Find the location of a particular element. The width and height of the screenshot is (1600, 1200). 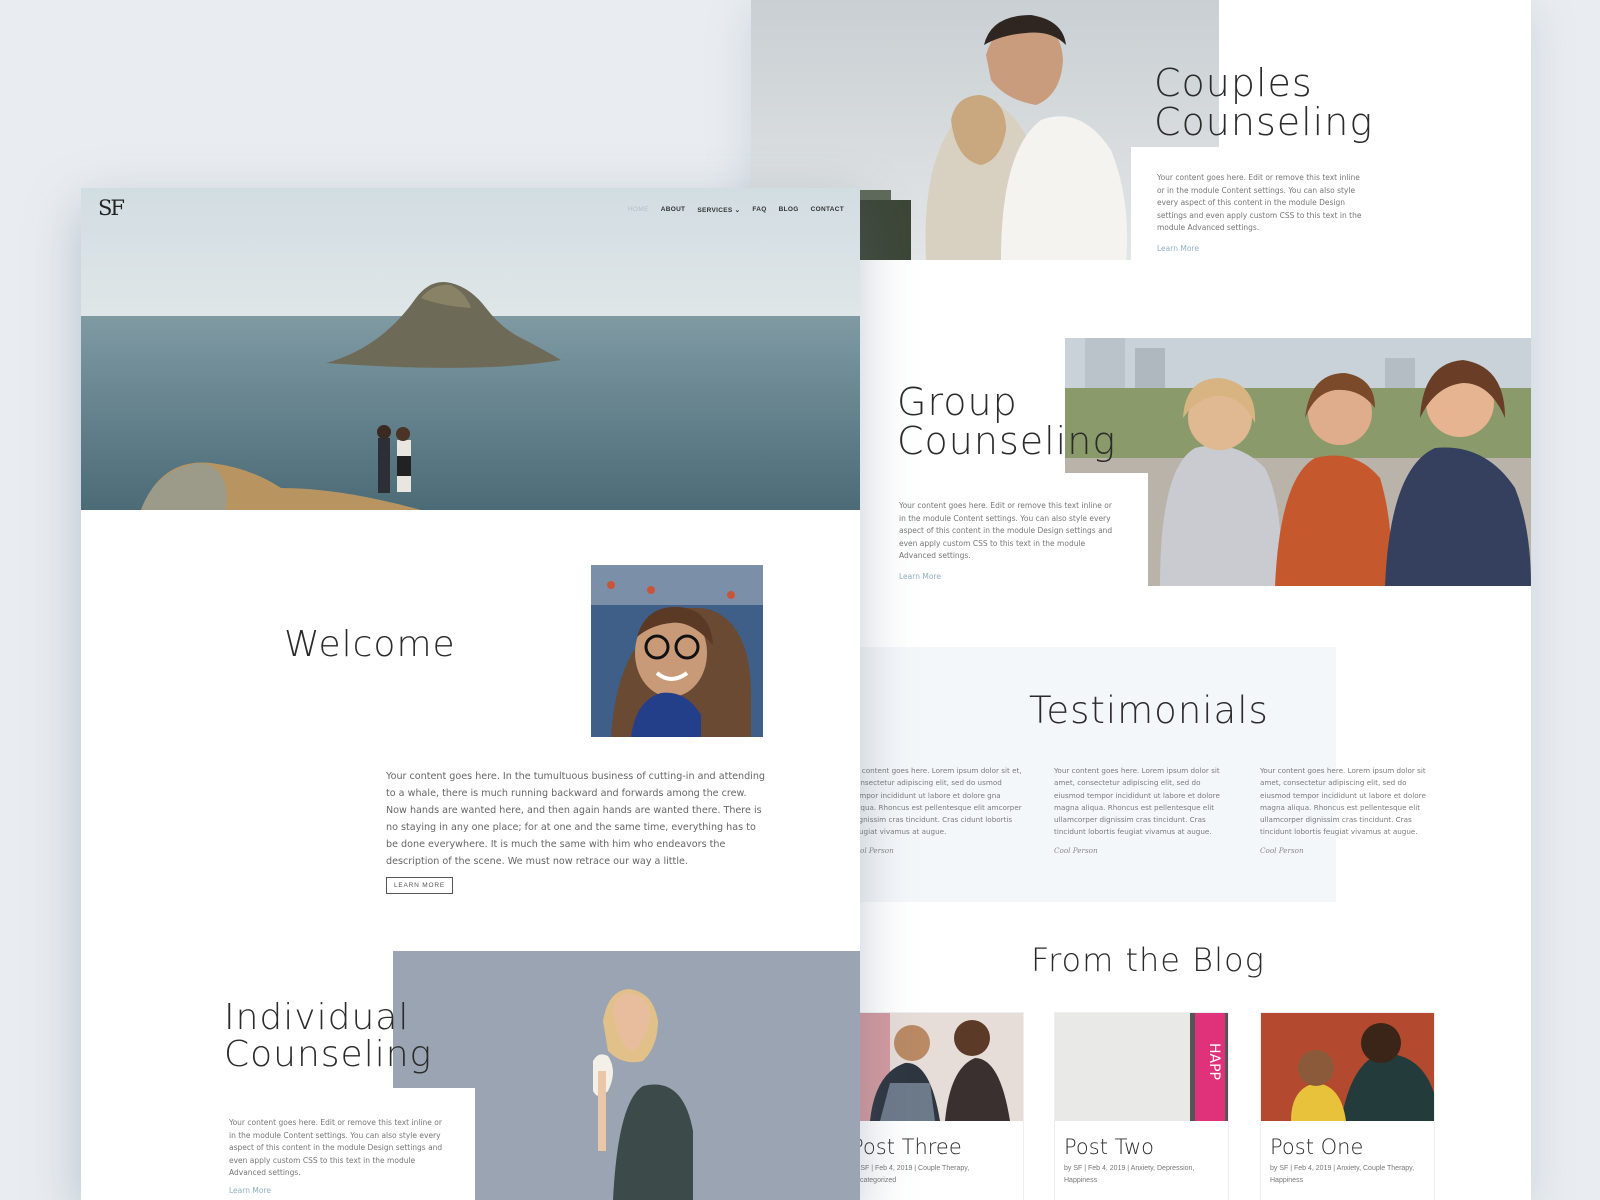

group-title-line2: Counseling is located at coordinates (1007, 440).